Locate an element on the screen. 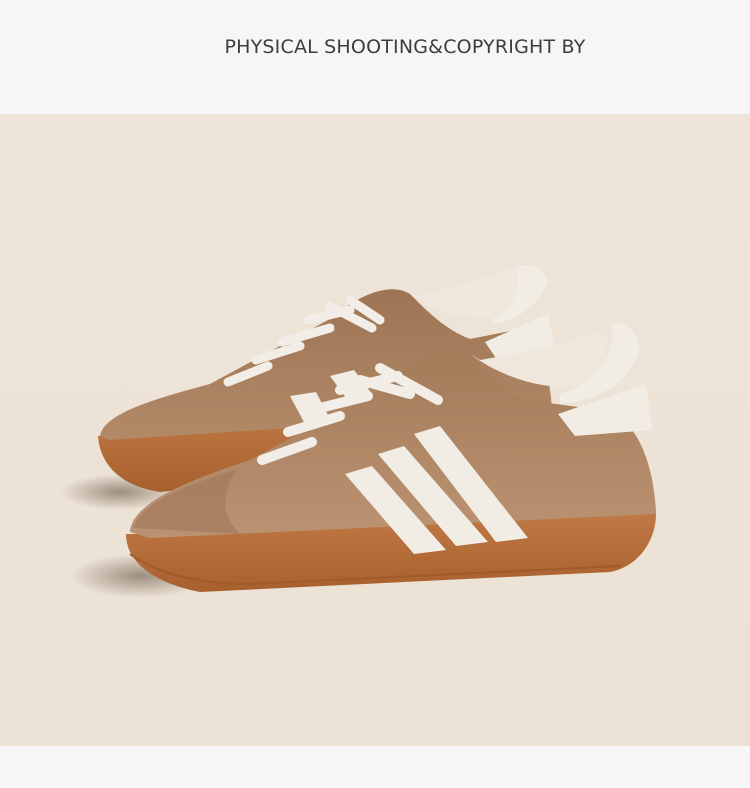 Image resolution: width=750 pixels, height=788 pixels. page-title: PHYSICAL SHOOTING&COPYRIGHT BY is located at coordinates (405, 47).